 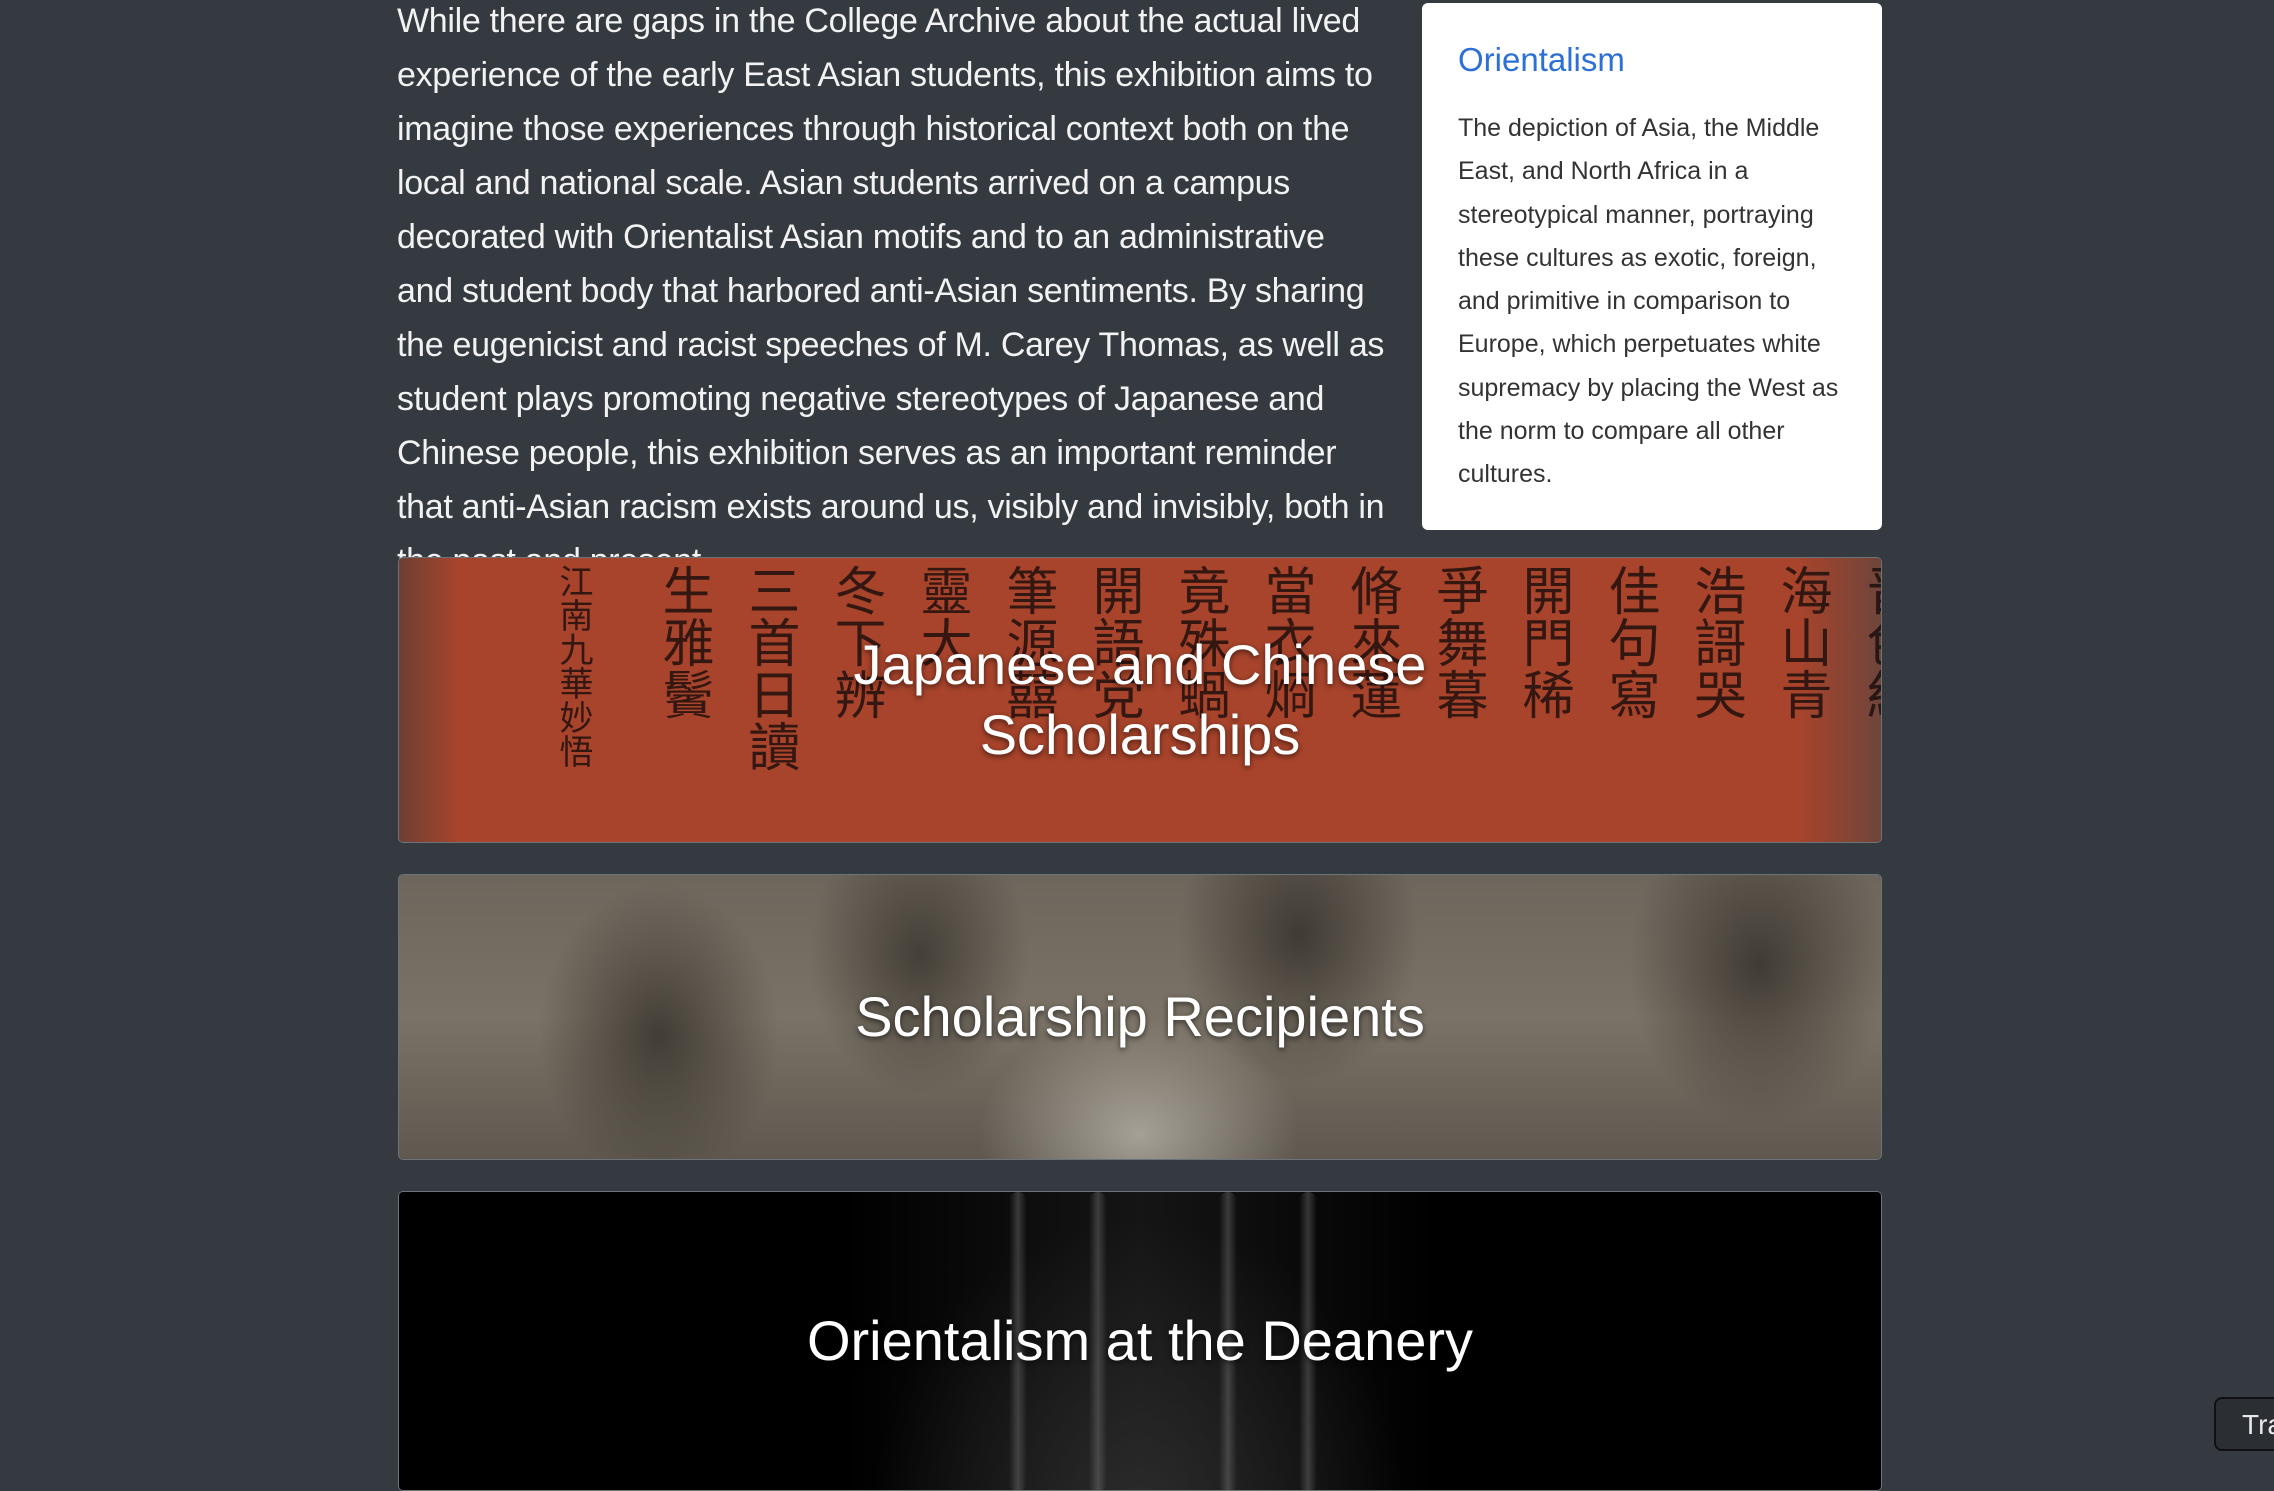 I want to click on card-title: Scholarship Recipients, so click(x=1140, y=1016).